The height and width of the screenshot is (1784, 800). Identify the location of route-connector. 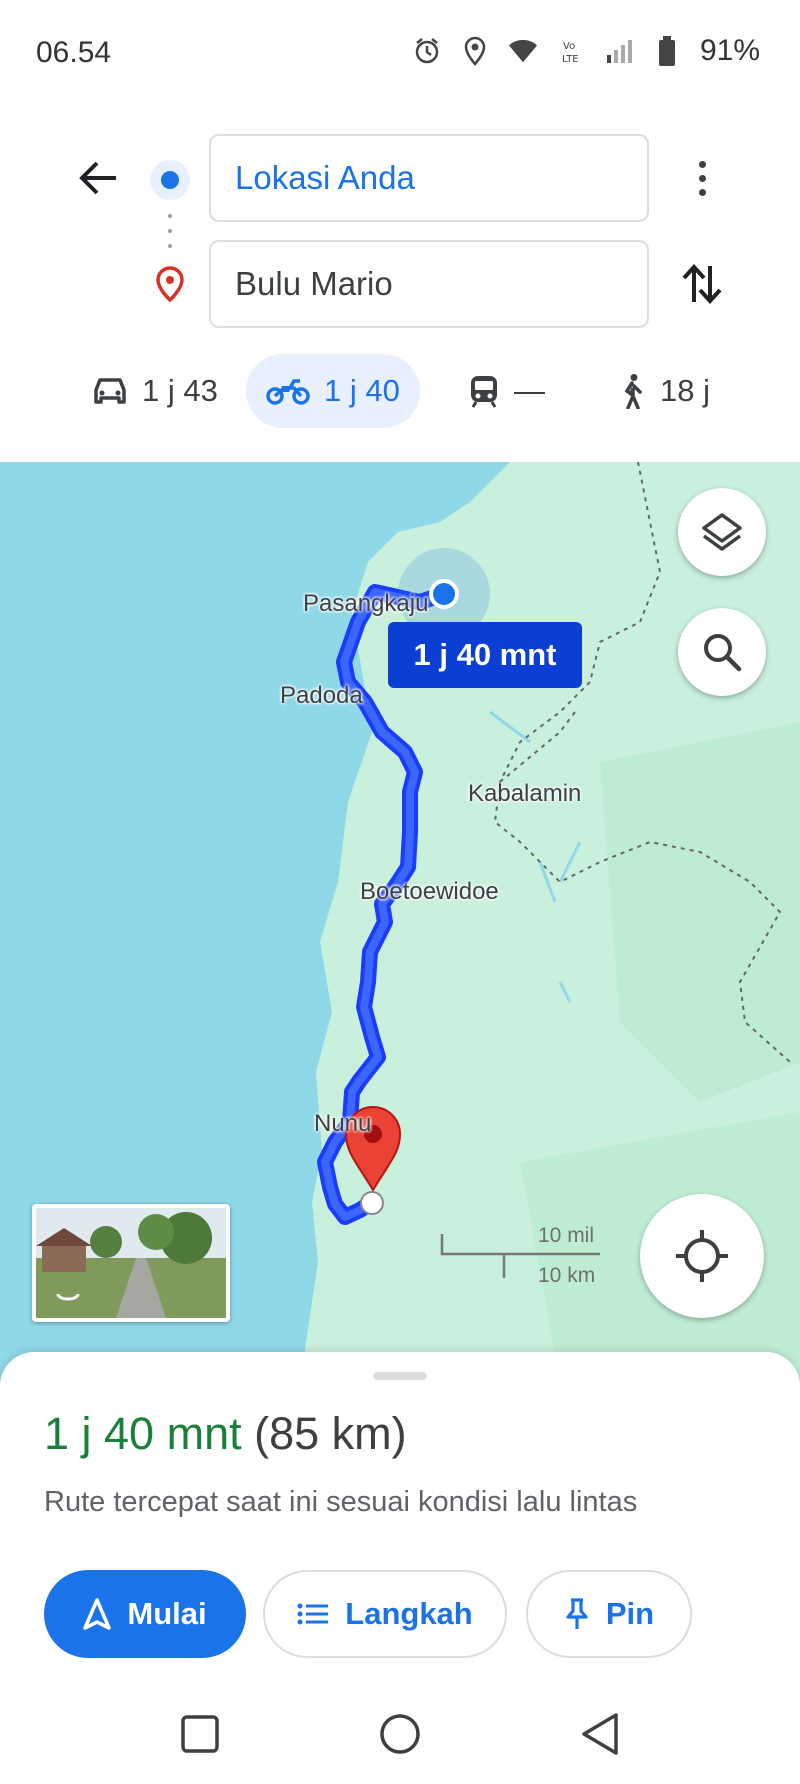
(170, 231).